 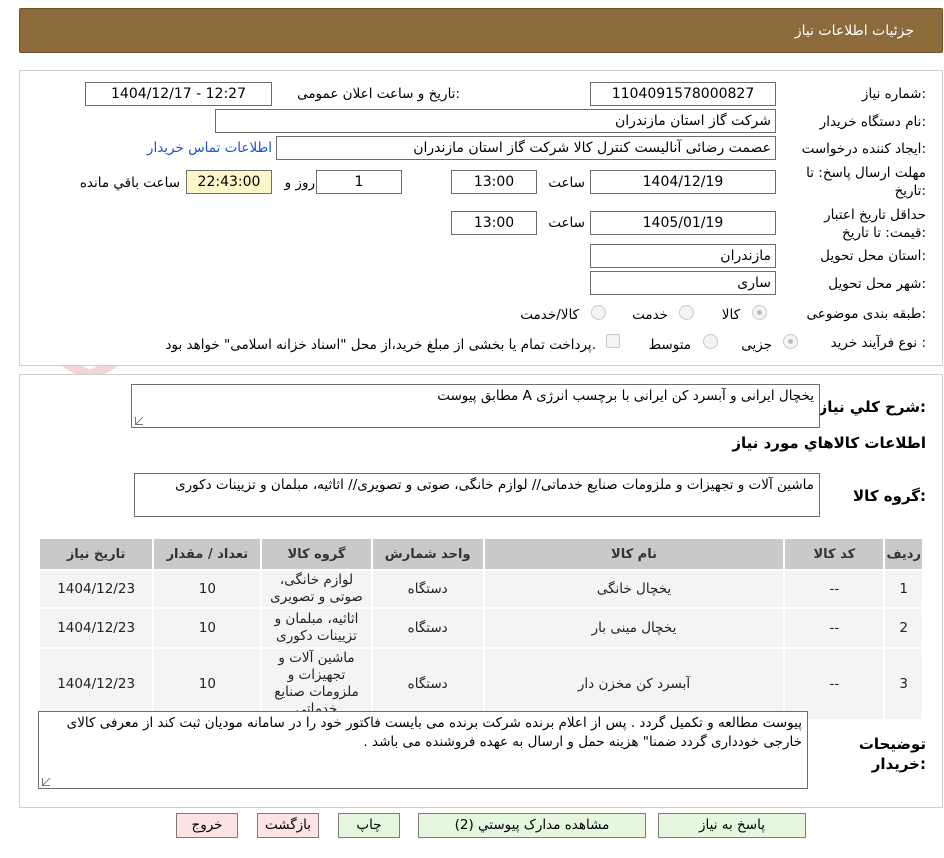 What do you see at coordinates (790, 341) in the screenshot?
I see `process-radio-minor` at bounding box center [790, 341].